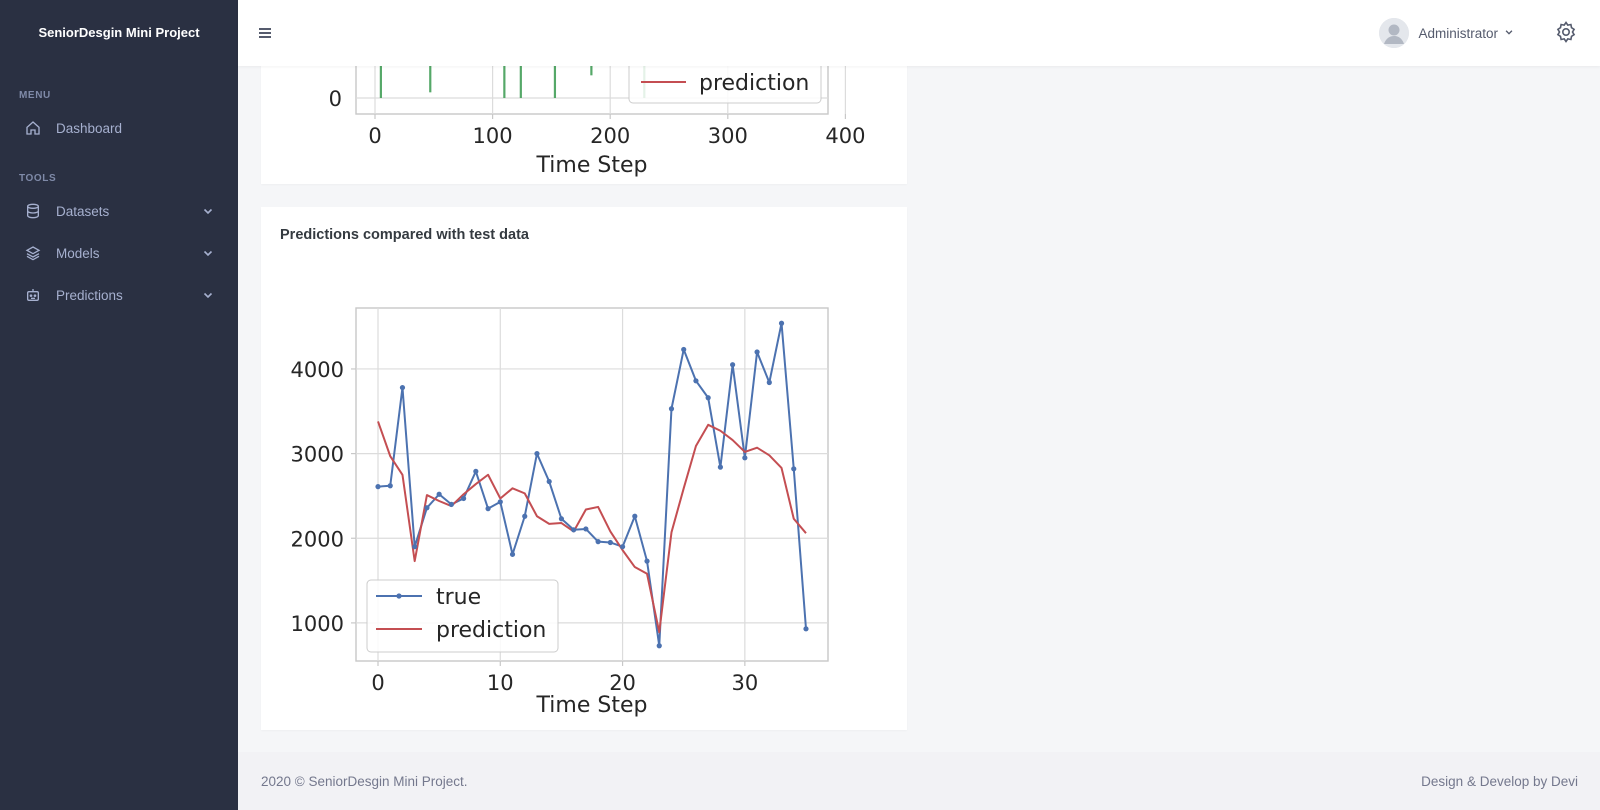  I want to click on y-tick-label: 4000, so click(317, 370).